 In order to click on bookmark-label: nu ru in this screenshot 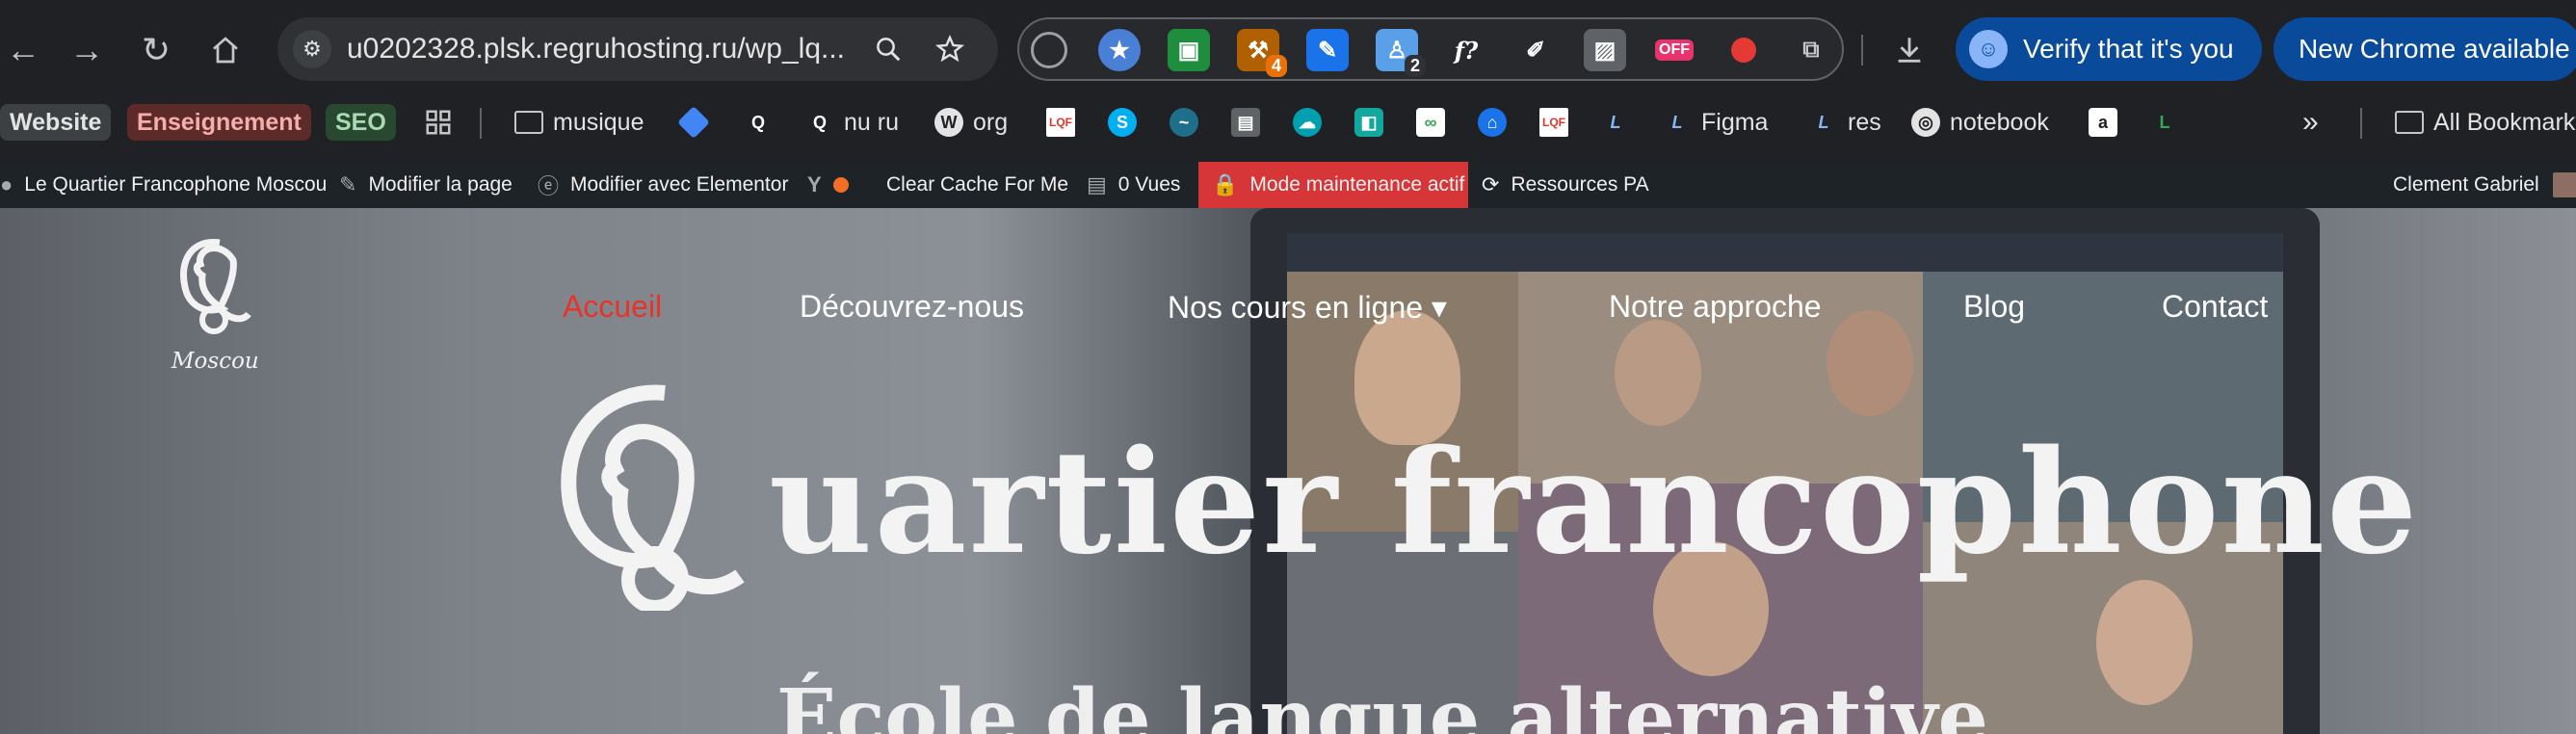, I will do `click(872, 122)`.